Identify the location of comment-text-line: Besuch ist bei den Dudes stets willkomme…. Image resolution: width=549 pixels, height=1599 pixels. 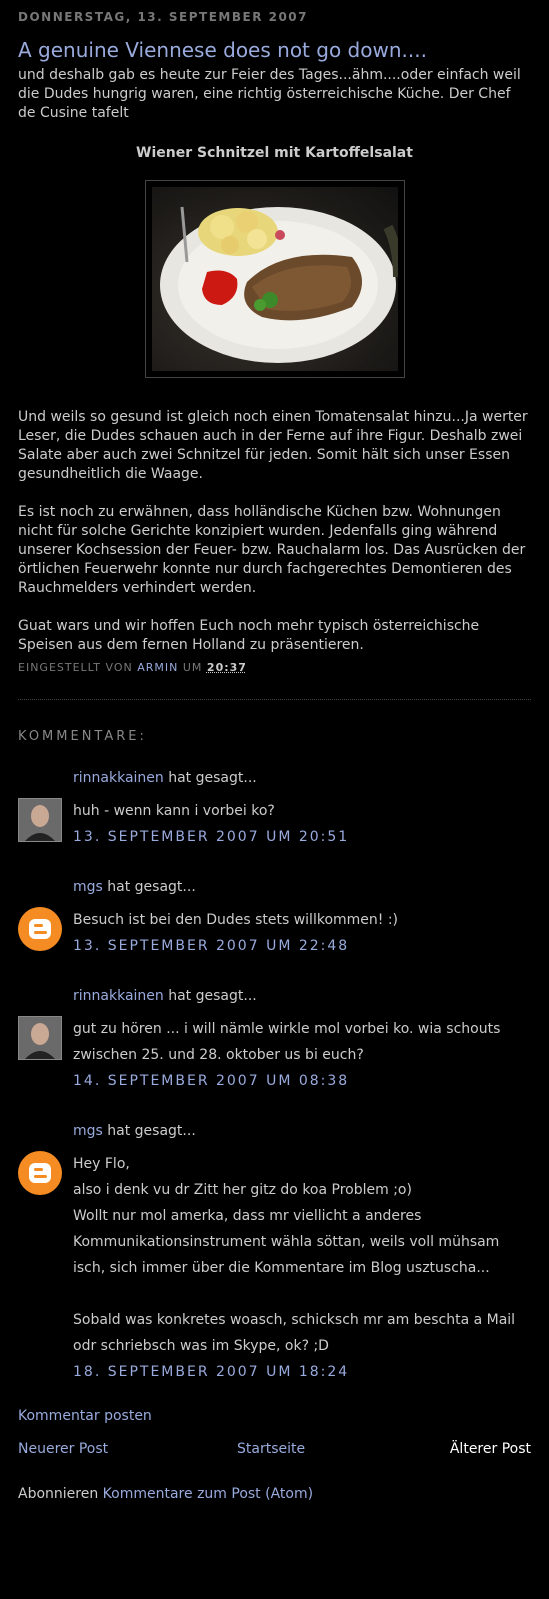
(236, 920).